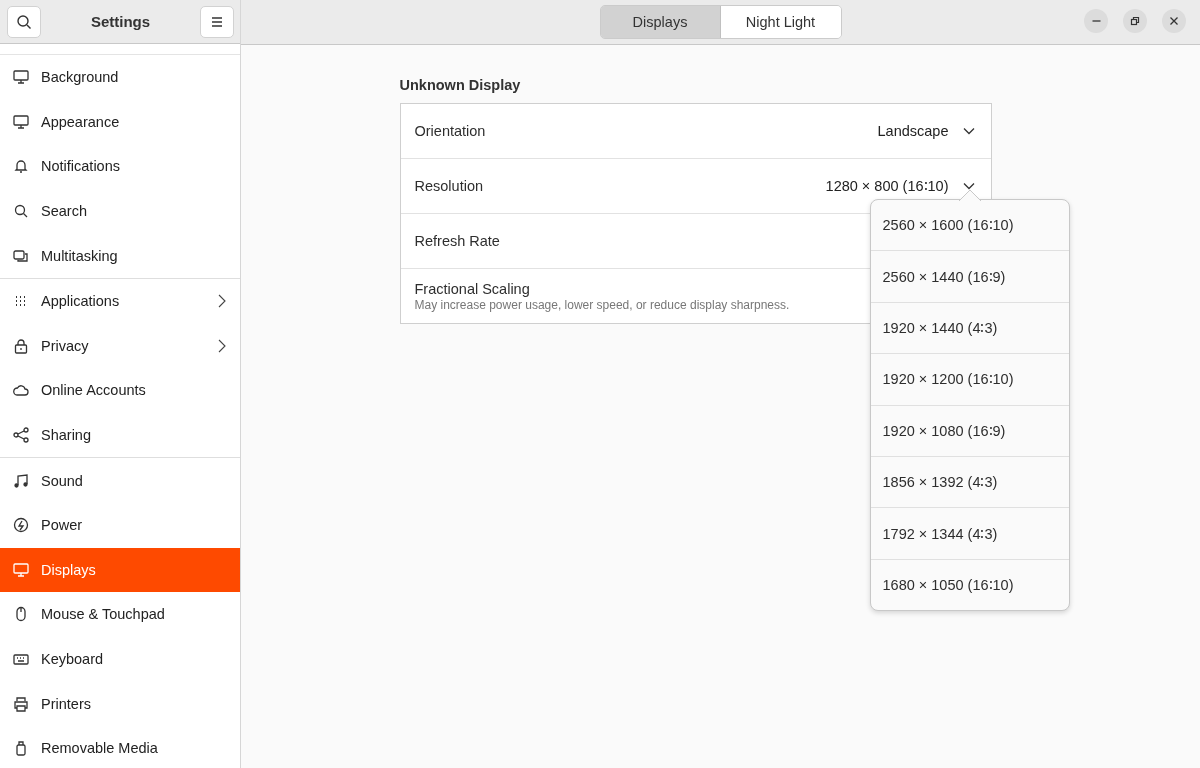  I want to click on restore-icon, so click(1135, 21).